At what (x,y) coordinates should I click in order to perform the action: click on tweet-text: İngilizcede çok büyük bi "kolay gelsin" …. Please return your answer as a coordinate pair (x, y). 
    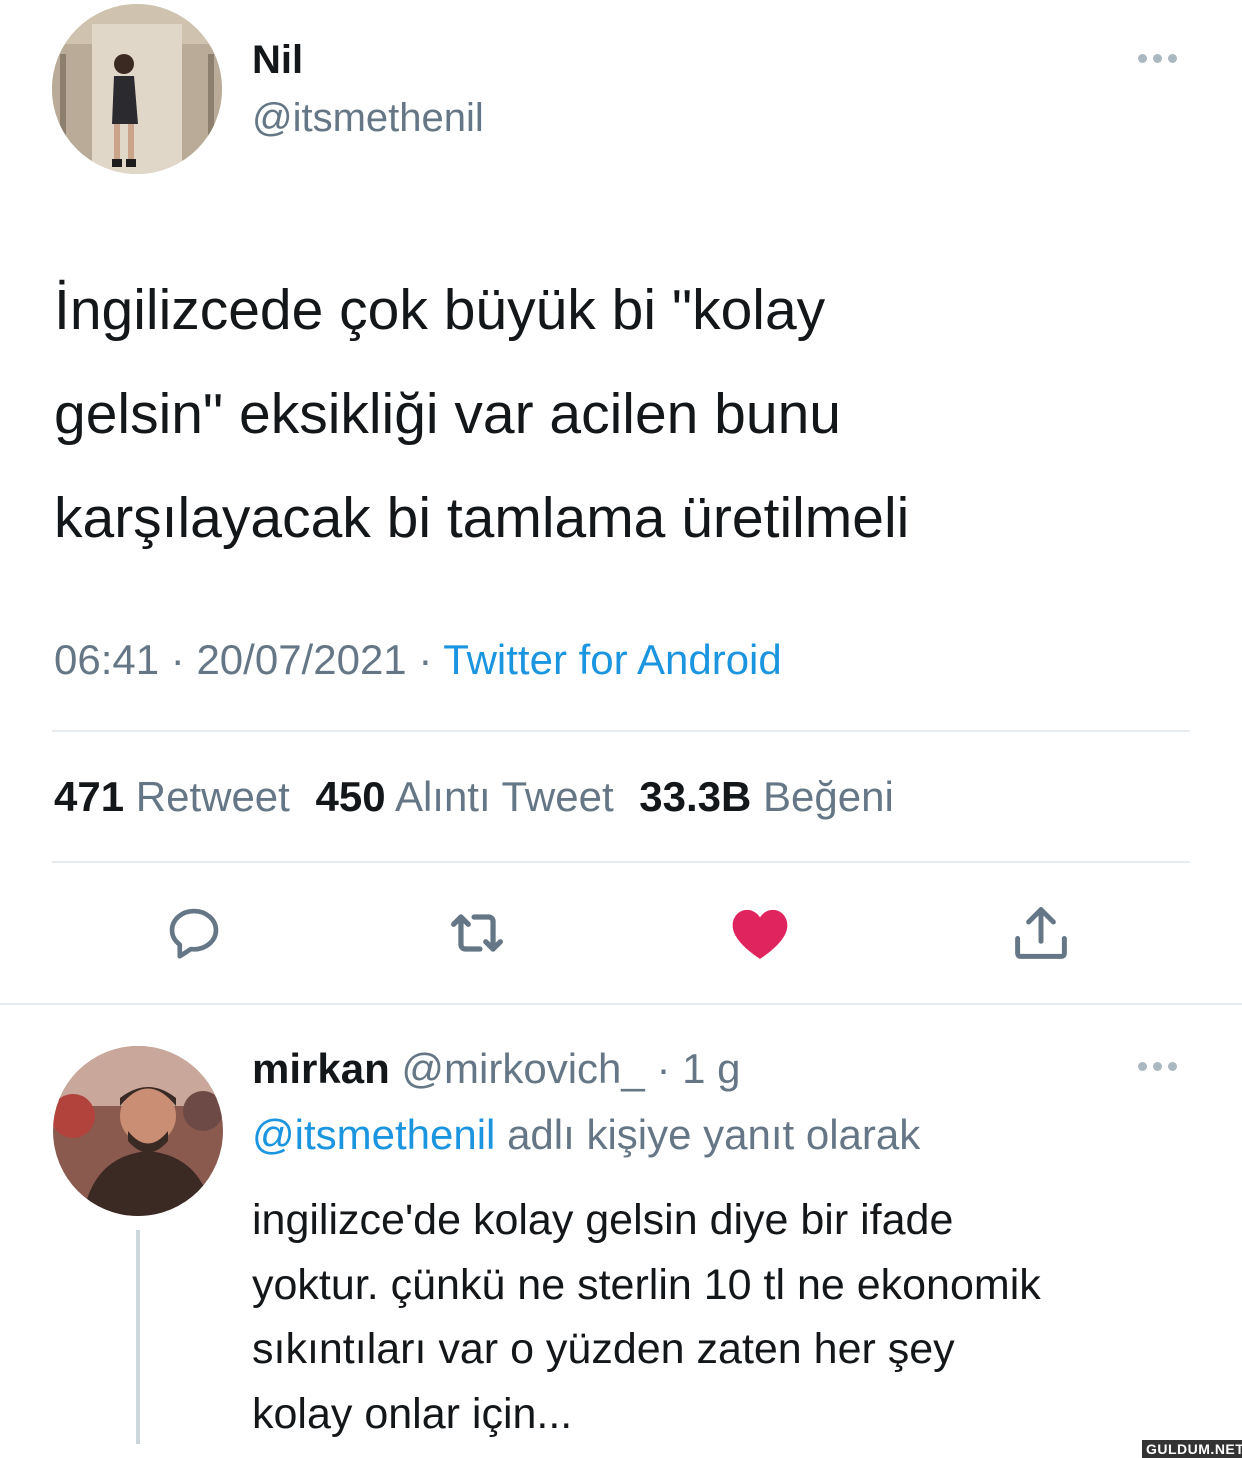
    Looking at the image, I should click on (481, 414).